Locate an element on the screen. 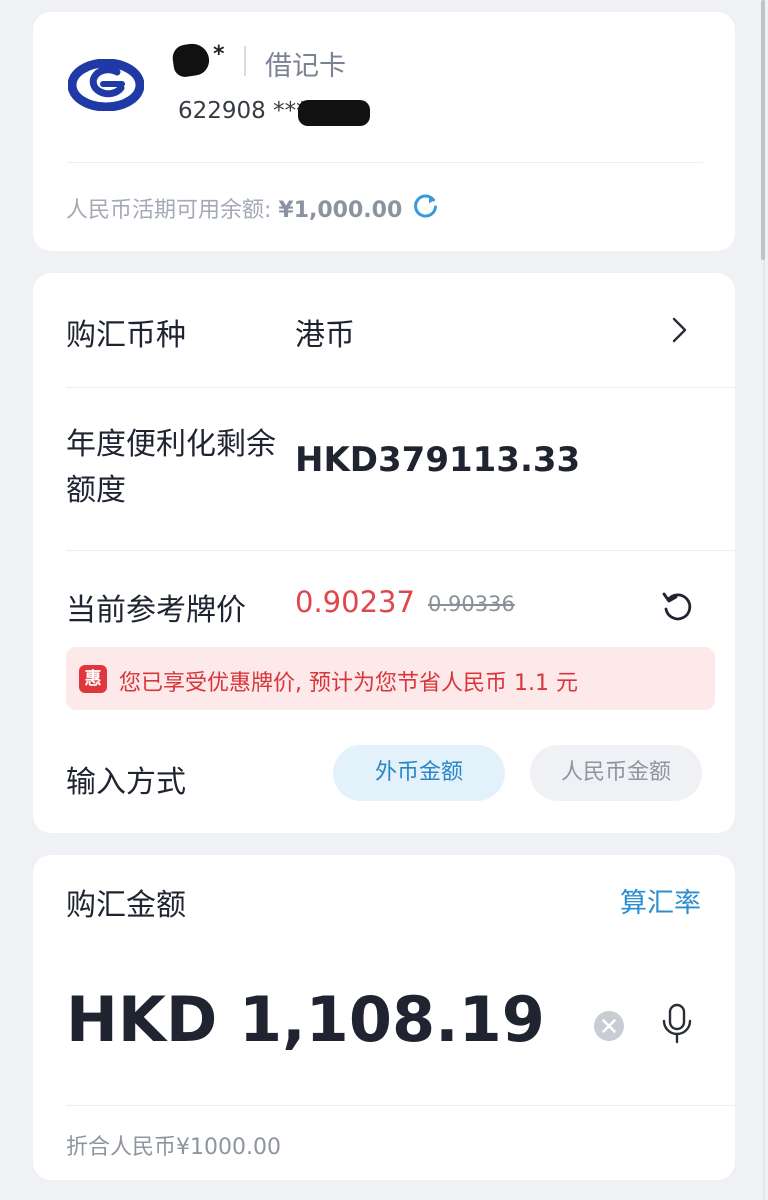  calc-rate-link: 算汇率 is located at coordinates (660, 900).